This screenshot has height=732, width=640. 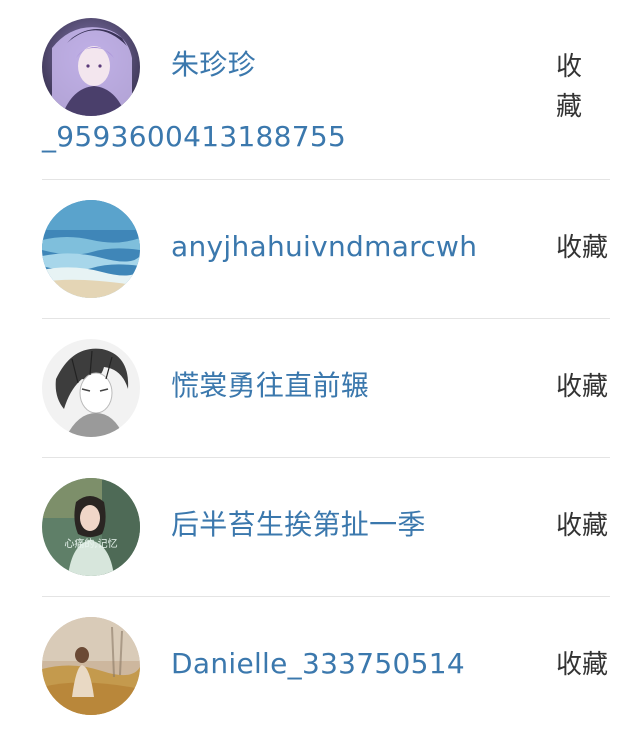 I want to click on girl-in-field-avatar-image, so click(x=91, y=666).